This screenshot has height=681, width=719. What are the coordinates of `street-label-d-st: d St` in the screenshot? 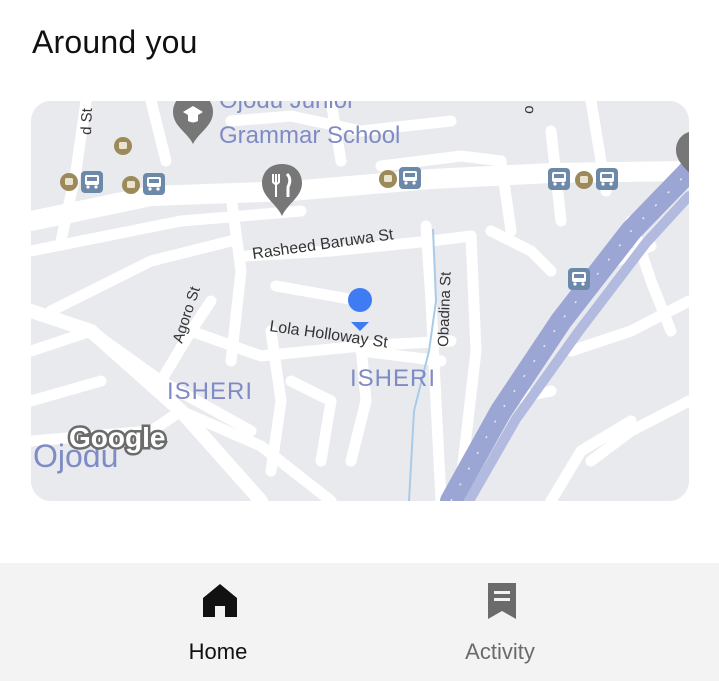 It's located at (87, 121).